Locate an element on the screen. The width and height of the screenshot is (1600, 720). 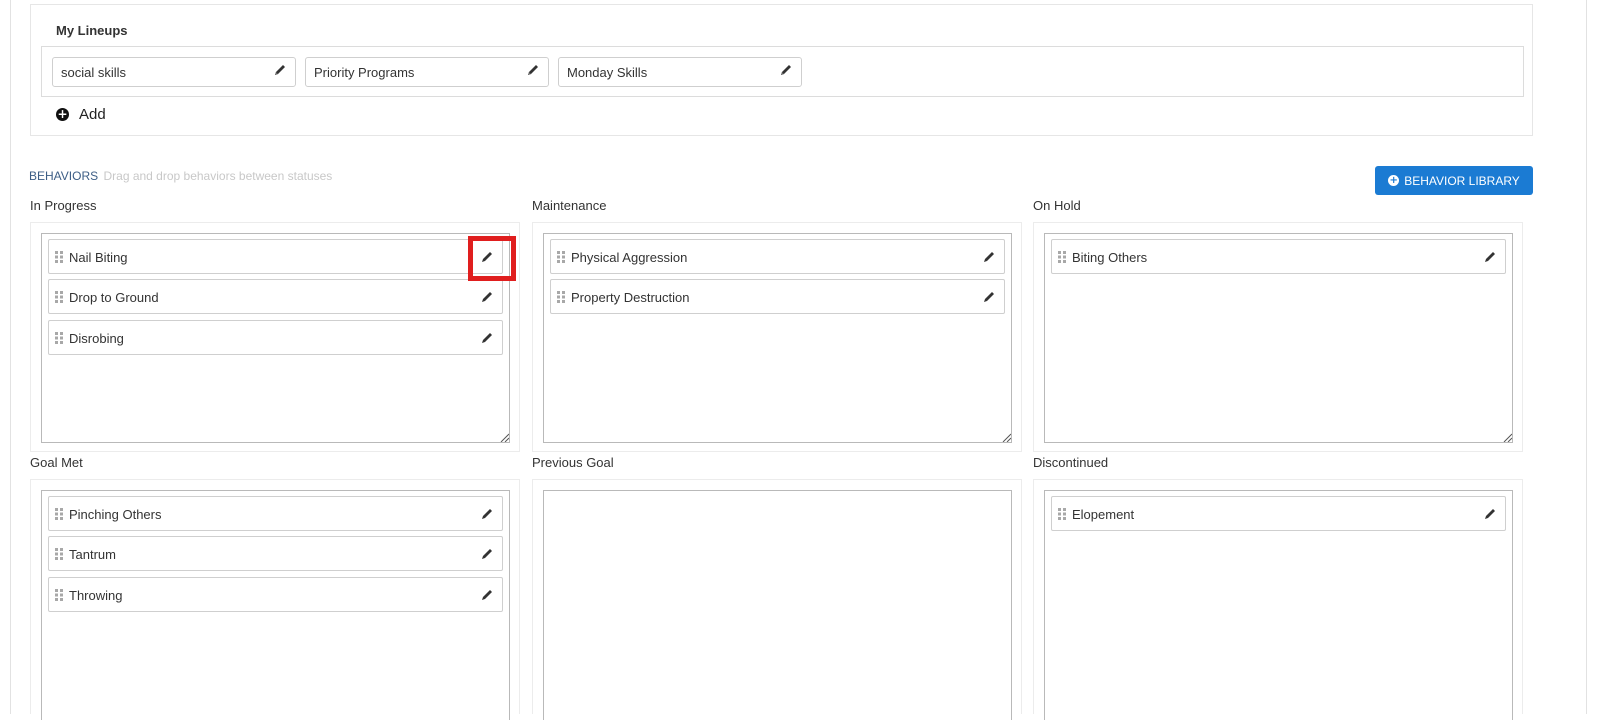
behavior-item-tantrum: Tantrum is located at coordinates (275, 553).